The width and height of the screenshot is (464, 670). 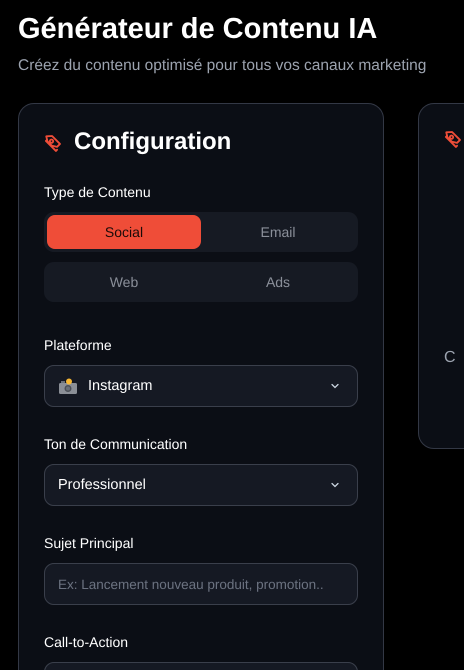 I want to click on dropdown-select: Instagram, so click(x=201, y=386).